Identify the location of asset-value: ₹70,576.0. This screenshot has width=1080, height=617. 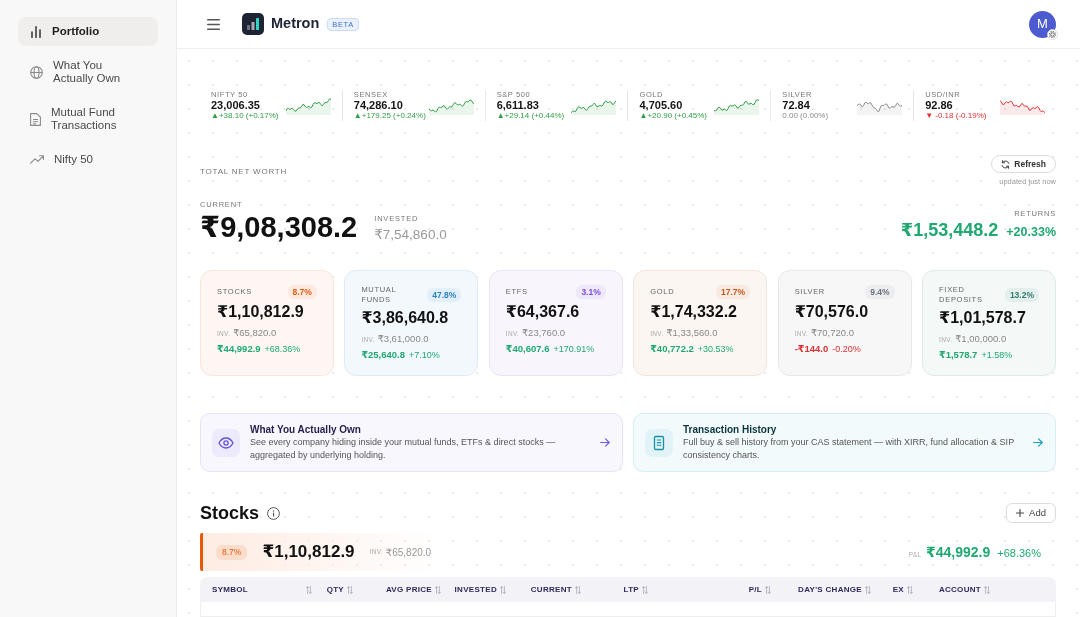
(832, 312).